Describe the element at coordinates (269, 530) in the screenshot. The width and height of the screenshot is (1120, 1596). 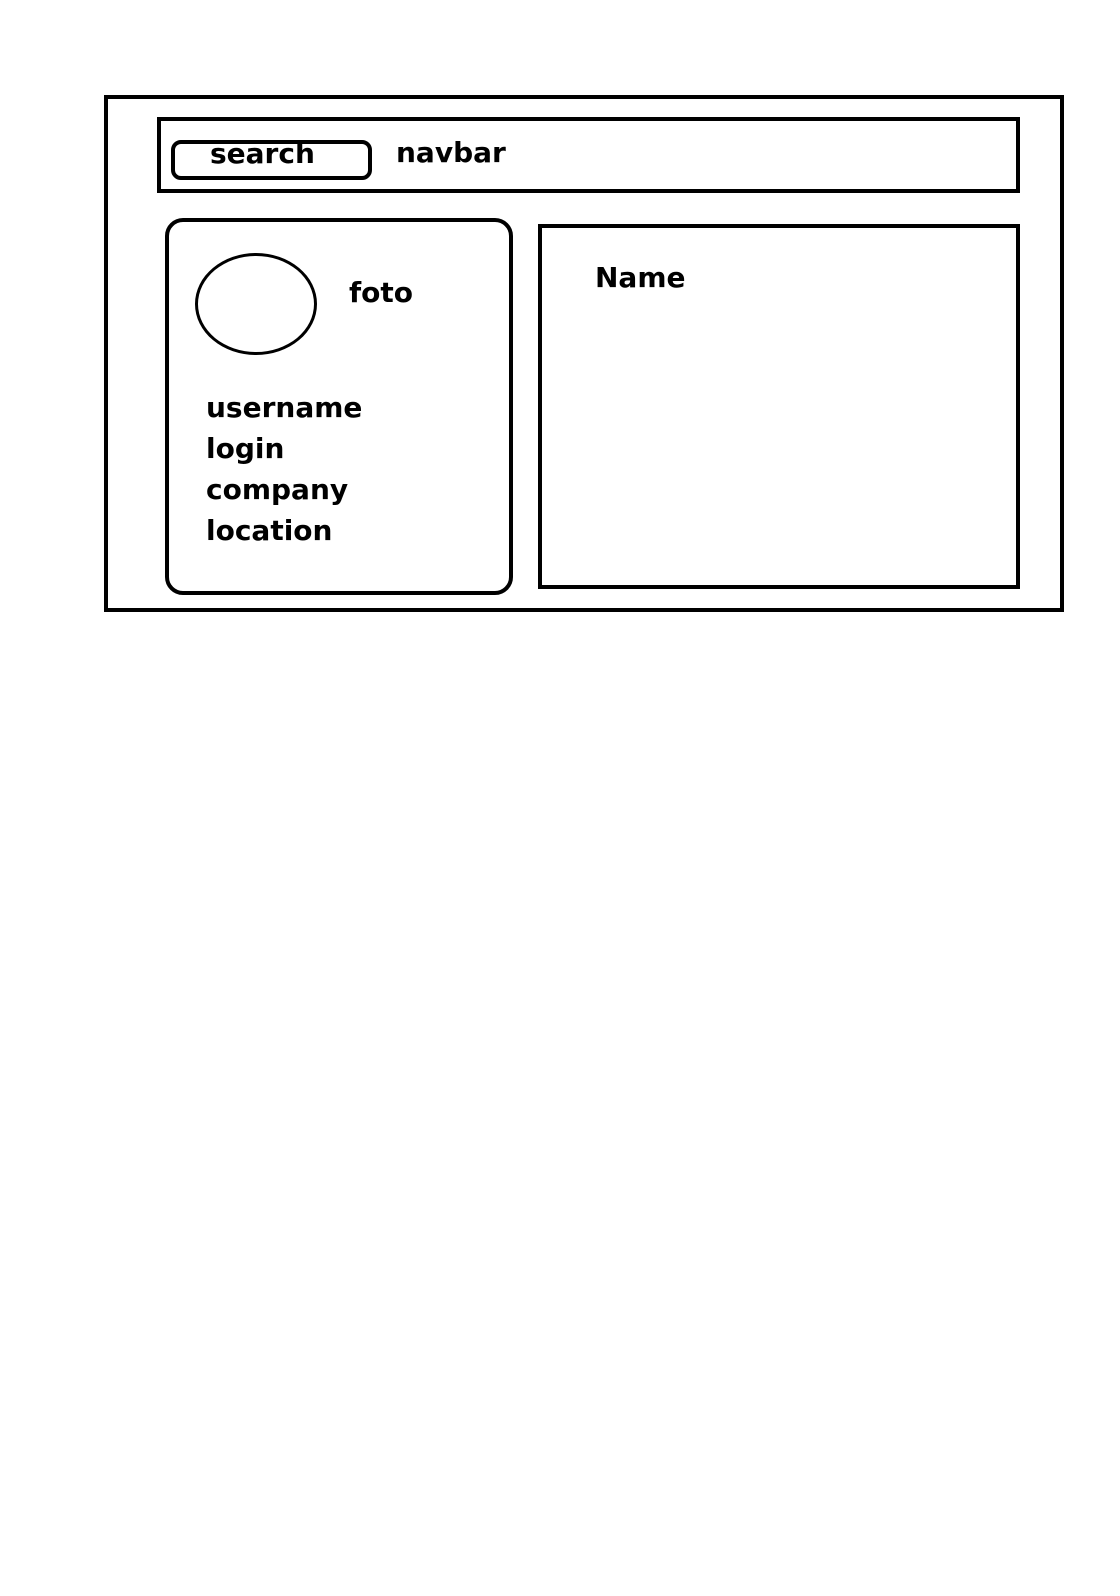
I see `location-field: location` at that location.